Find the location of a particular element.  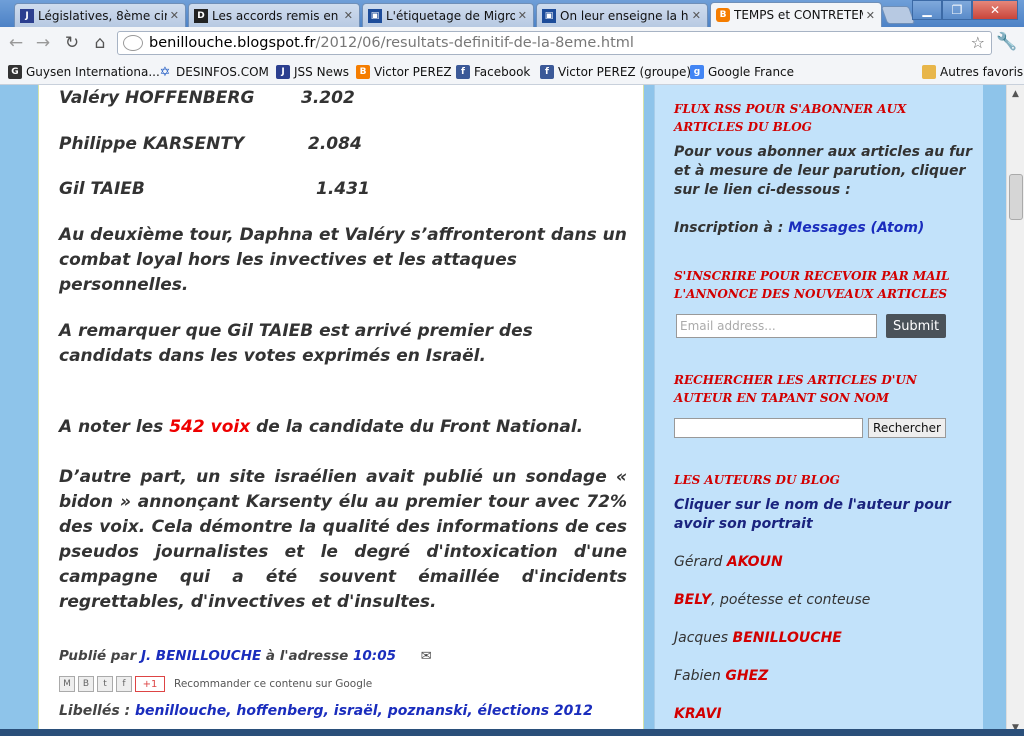

result-row: Valéry HOFFENBERG 3.202 is located at coordinates (343, 98).